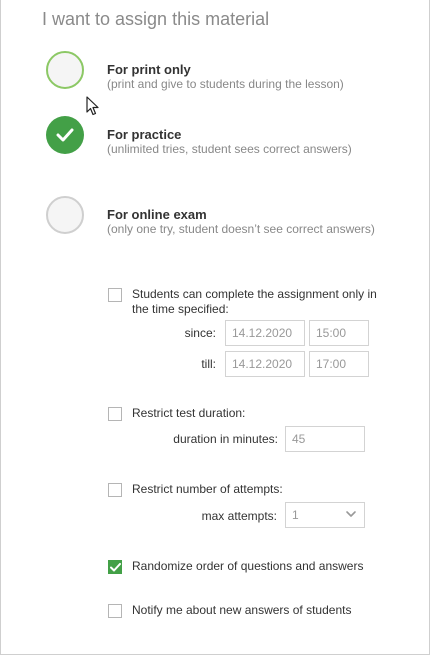  What do you see at coordinates (189, 413) in the screenshot?
I see `restrict-duration-label: Restrict test duration:` at bounding box center [189, 413].